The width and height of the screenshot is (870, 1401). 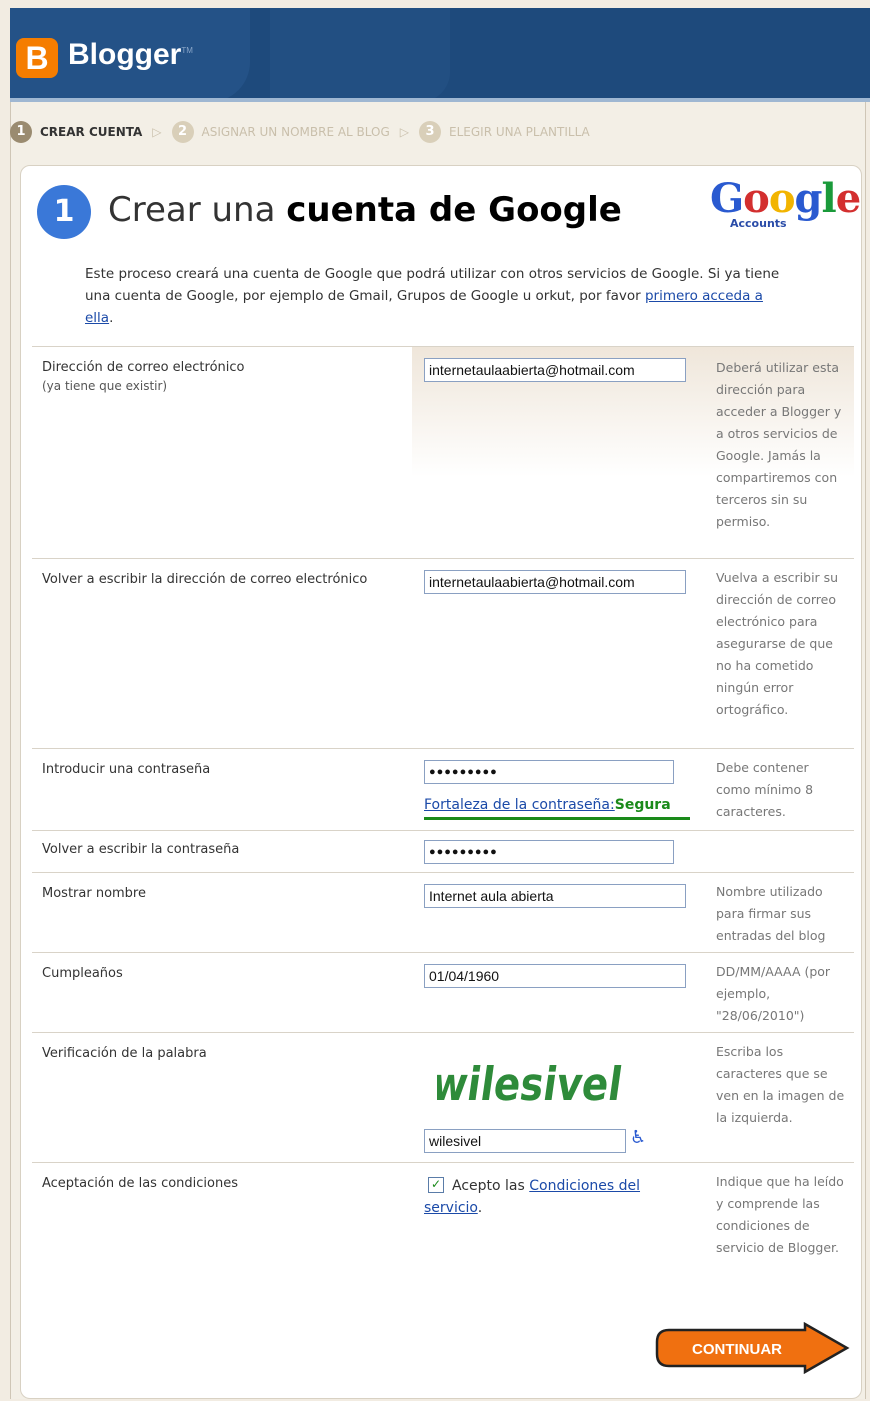 What do you see at coordinates (430, 132) in the screenshot?
I see `step-3-badge: 3` at bounding box center [430, 132].